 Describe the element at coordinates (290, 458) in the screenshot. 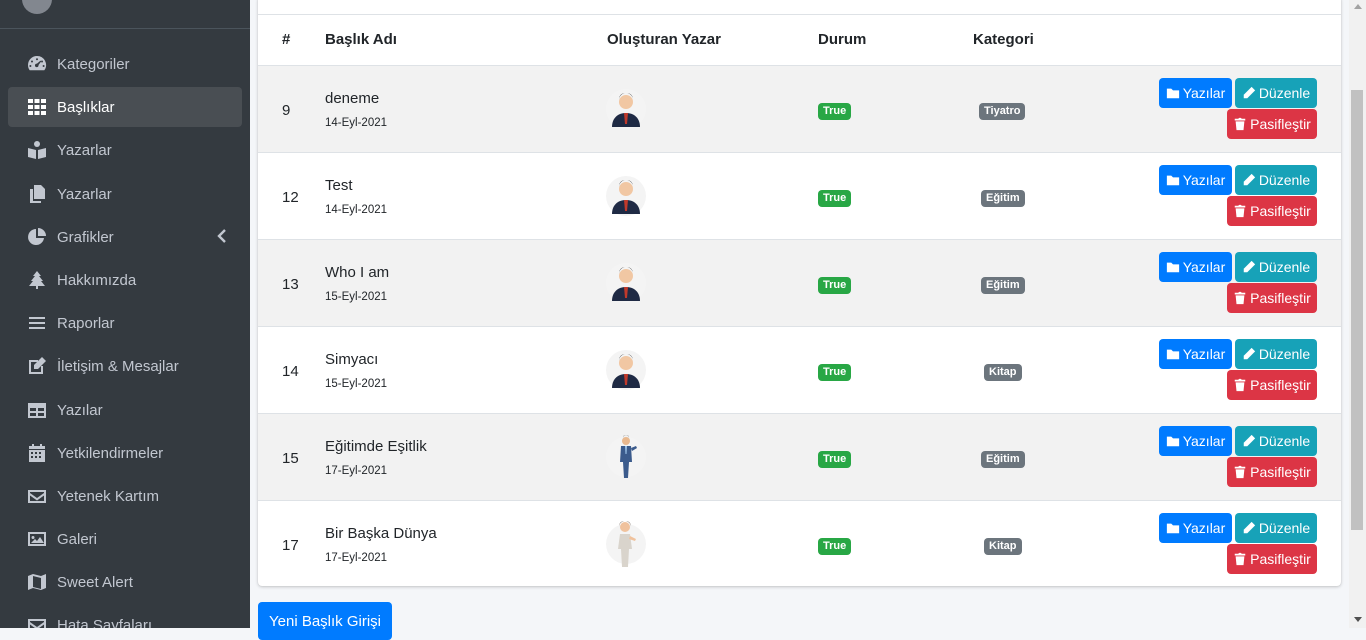

I see `row-id: 15` at that location.